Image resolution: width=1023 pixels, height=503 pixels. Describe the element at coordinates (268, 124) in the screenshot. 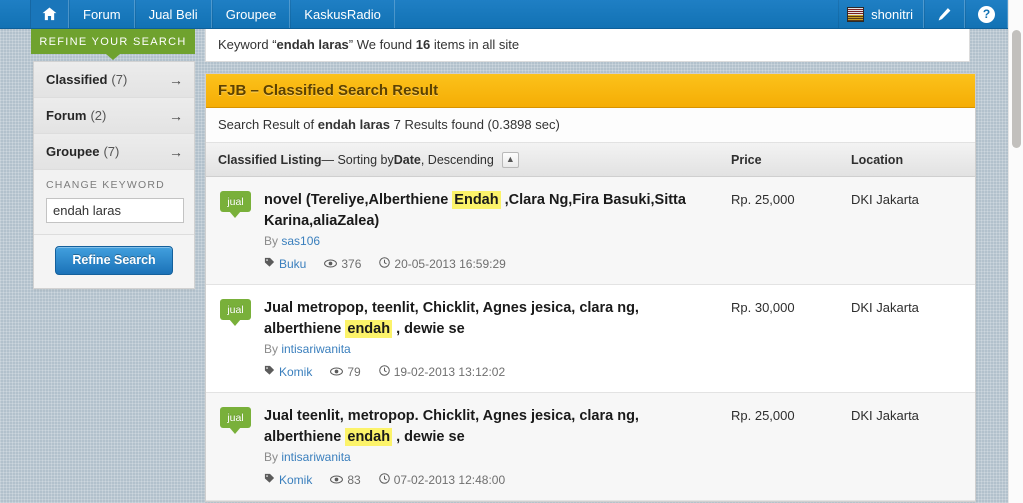

I see `summary-prefix: Search Result of` at that location.